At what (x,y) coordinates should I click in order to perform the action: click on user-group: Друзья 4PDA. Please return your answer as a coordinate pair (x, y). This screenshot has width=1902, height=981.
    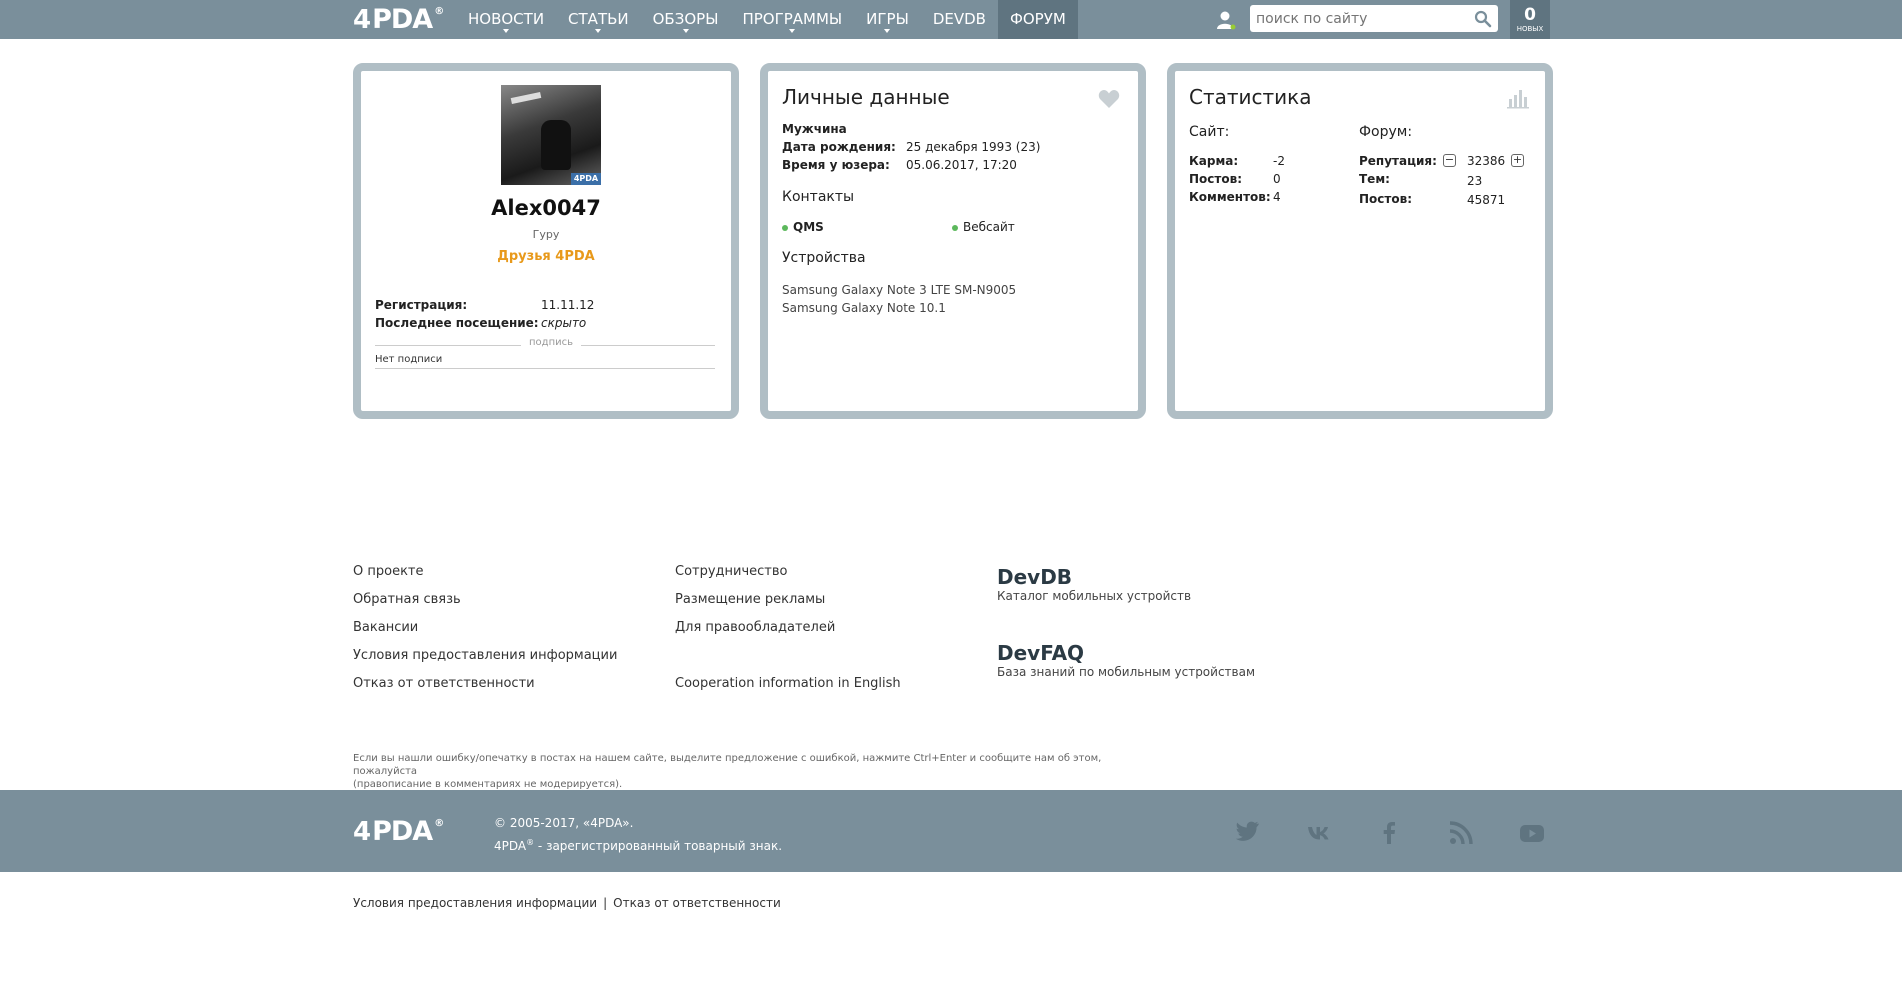
    Looking at the image, I should click on (546, 256).